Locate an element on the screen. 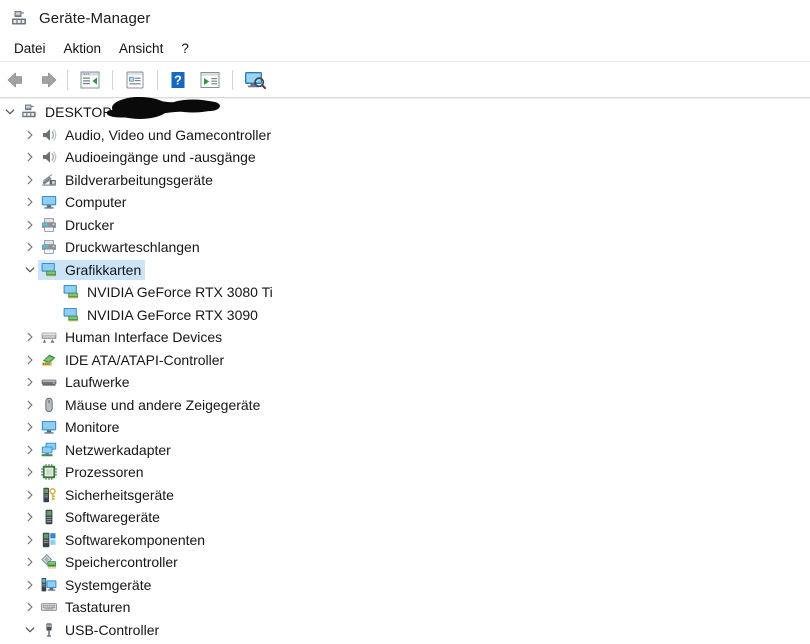 The height and width of the screenshot is (644, 810). tree-item: Druckwarteschlangen is located at coordinates (121, 247).